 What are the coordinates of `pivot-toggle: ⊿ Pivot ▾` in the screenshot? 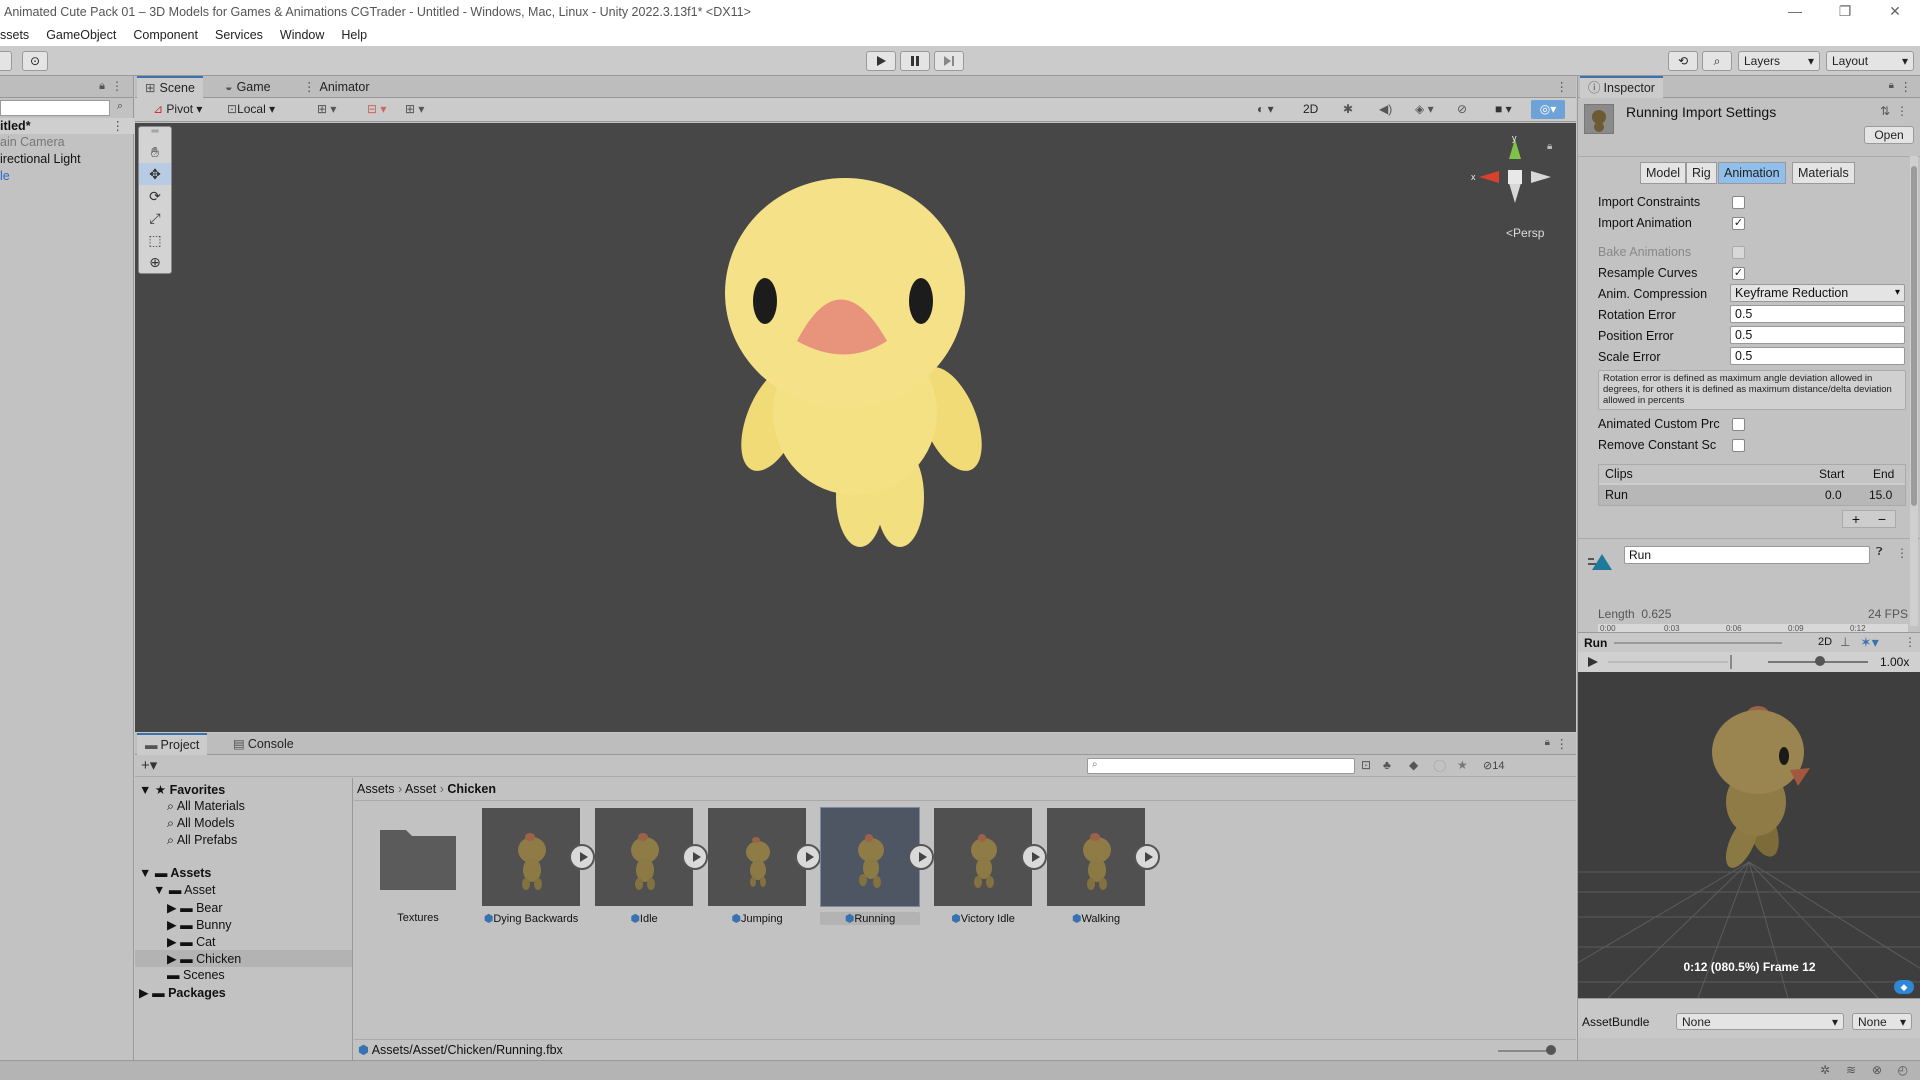 It's located at (177, 109).